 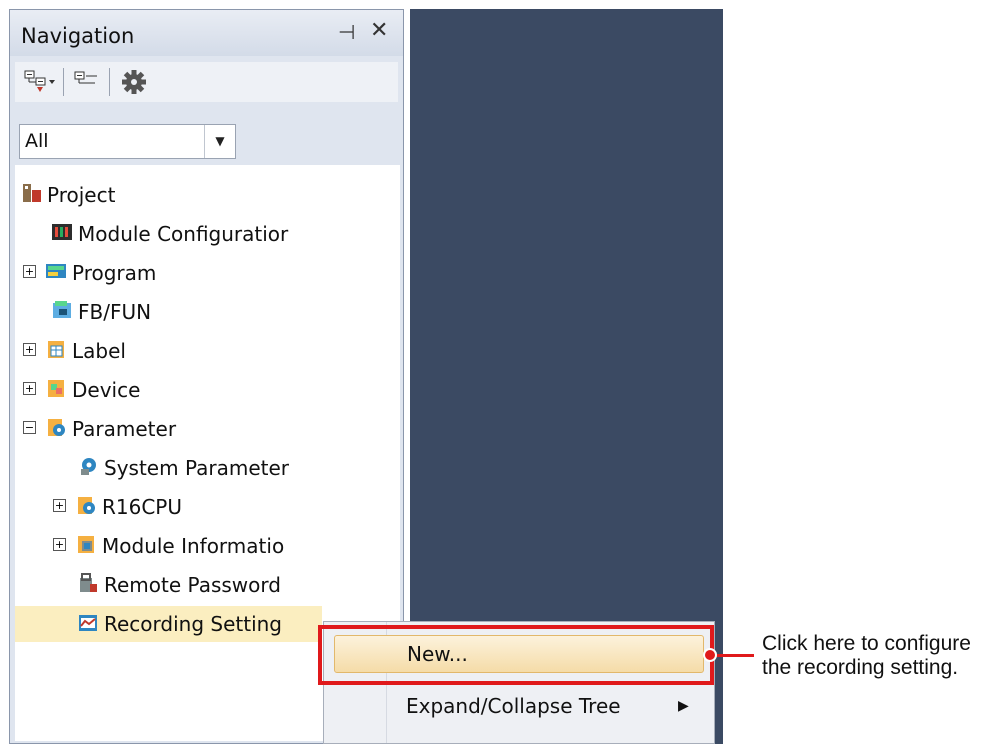 I want to click on project-icon, so click(x=32, y=193).